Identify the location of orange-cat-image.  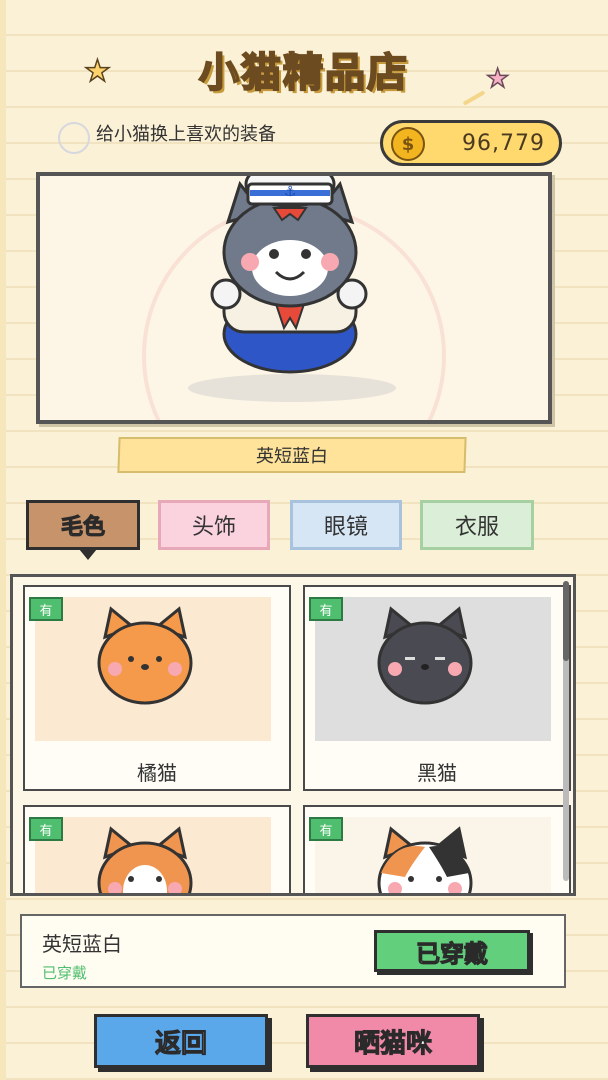
(153, 669).